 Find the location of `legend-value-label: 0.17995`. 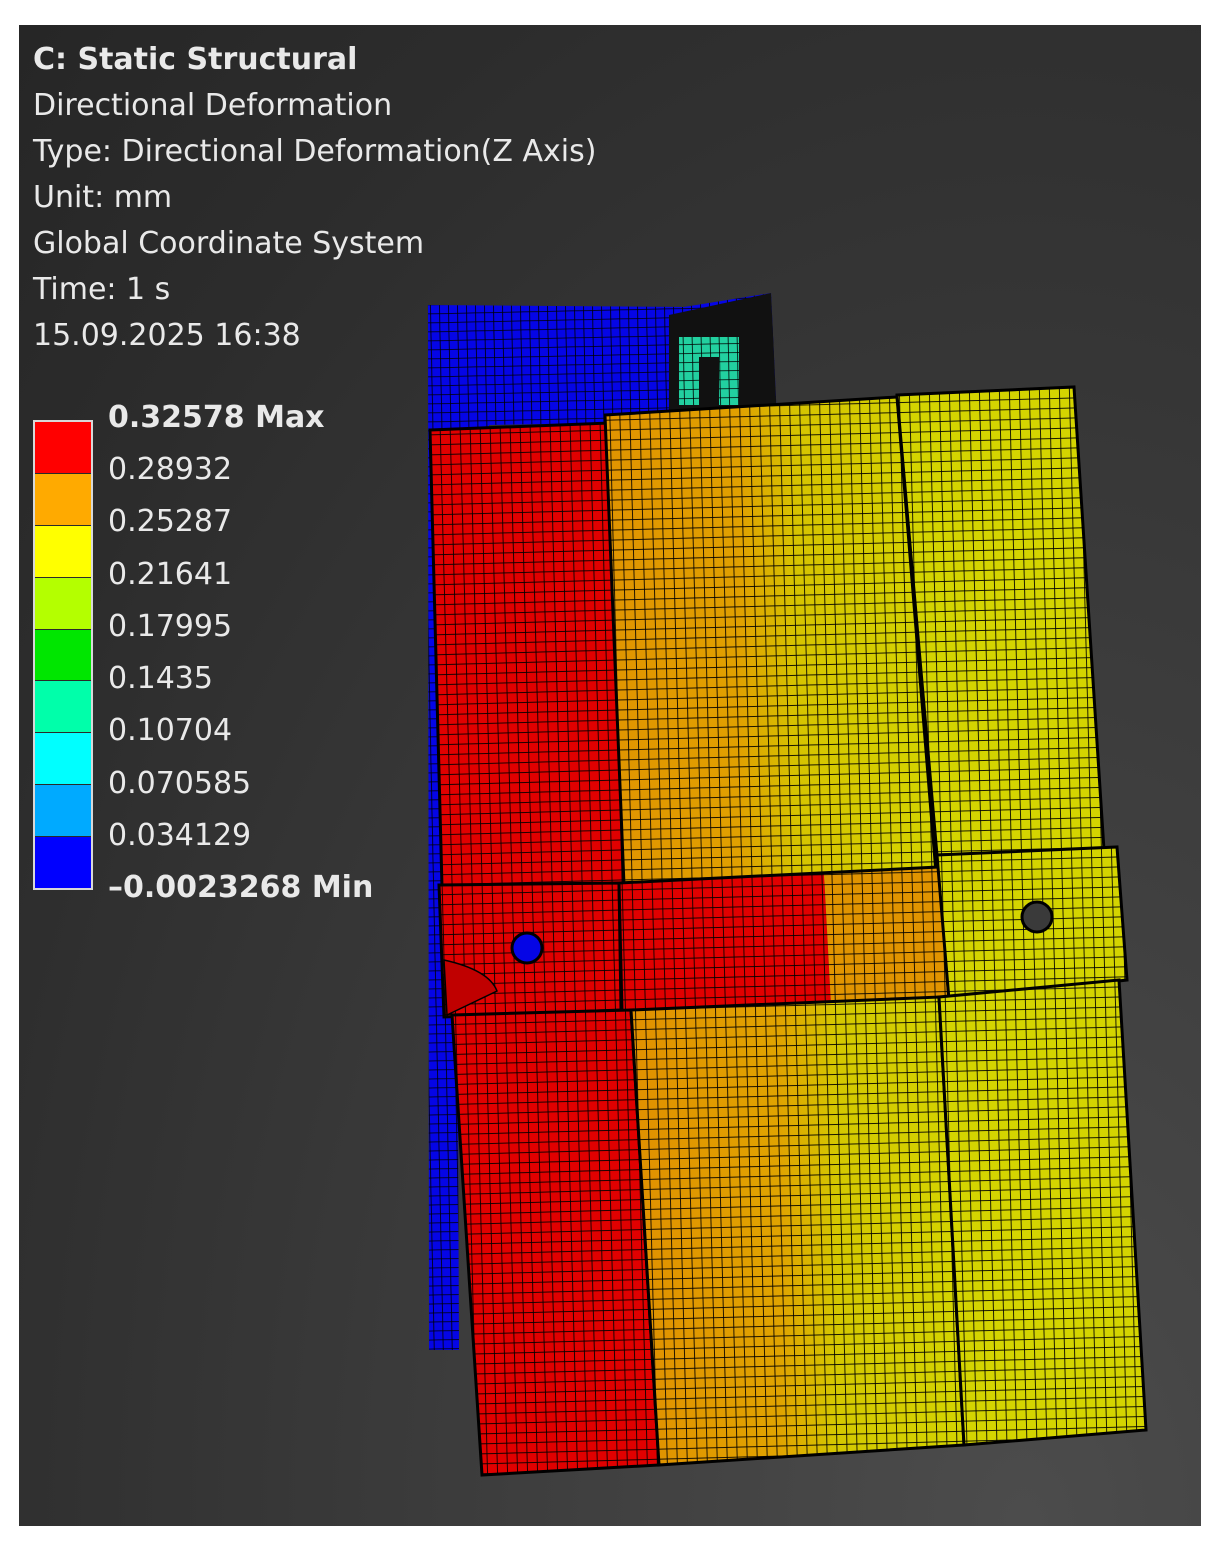

legend-value-label: 0.17995 is located at coordinates (170, 626).